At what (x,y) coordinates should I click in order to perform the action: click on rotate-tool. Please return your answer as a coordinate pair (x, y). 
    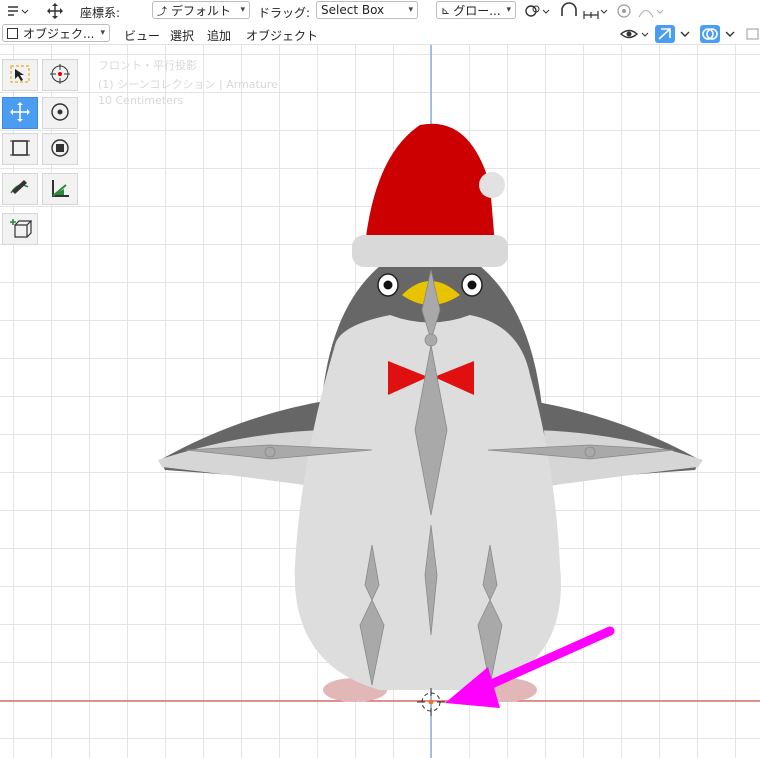
    Looking at the image, I should click on (60, 113).